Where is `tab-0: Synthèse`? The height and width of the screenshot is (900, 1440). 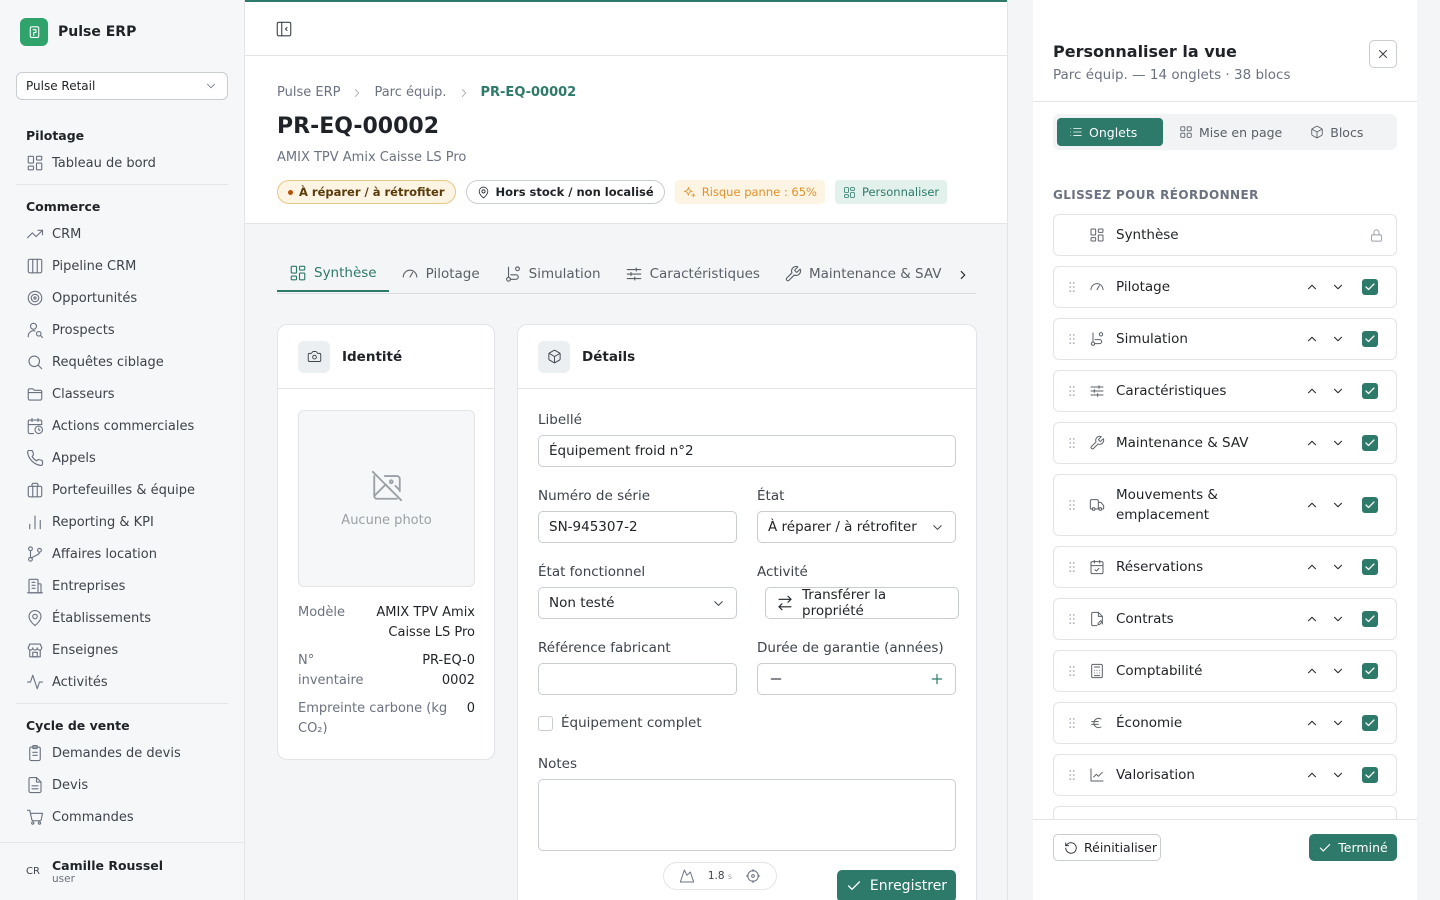 tab-0: Synthèse is located at coordinates (333, 274).